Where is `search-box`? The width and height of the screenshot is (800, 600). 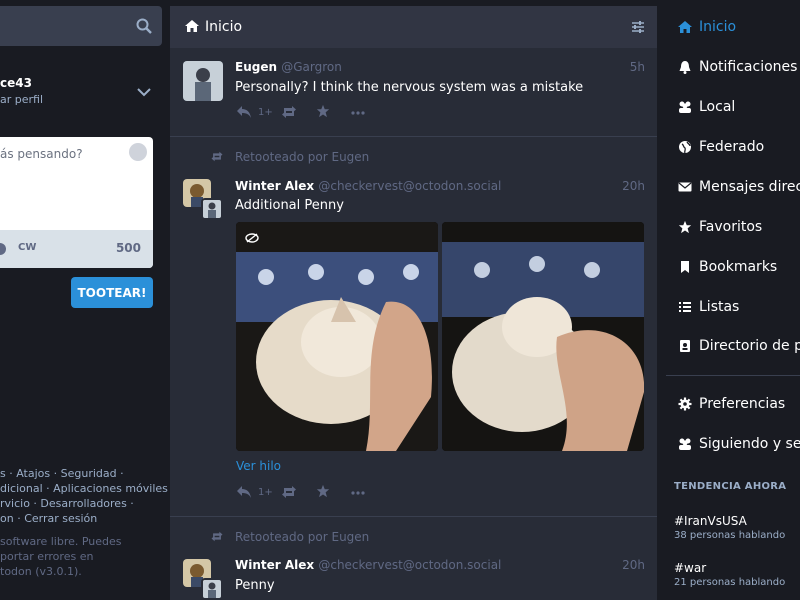 search-box is located at coordinates (81, 26).